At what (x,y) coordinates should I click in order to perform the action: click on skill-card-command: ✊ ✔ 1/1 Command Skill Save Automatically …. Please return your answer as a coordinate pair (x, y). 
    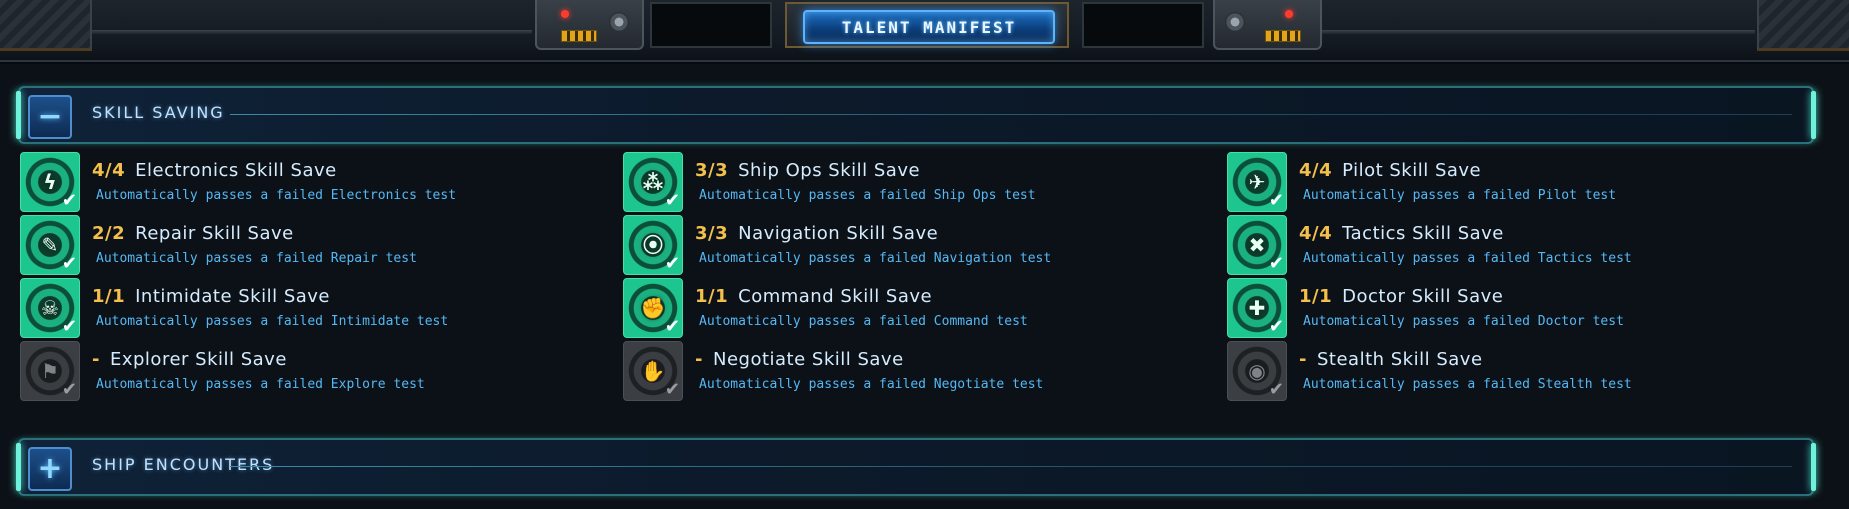
    Looking at the image, I should click on (903, 308).